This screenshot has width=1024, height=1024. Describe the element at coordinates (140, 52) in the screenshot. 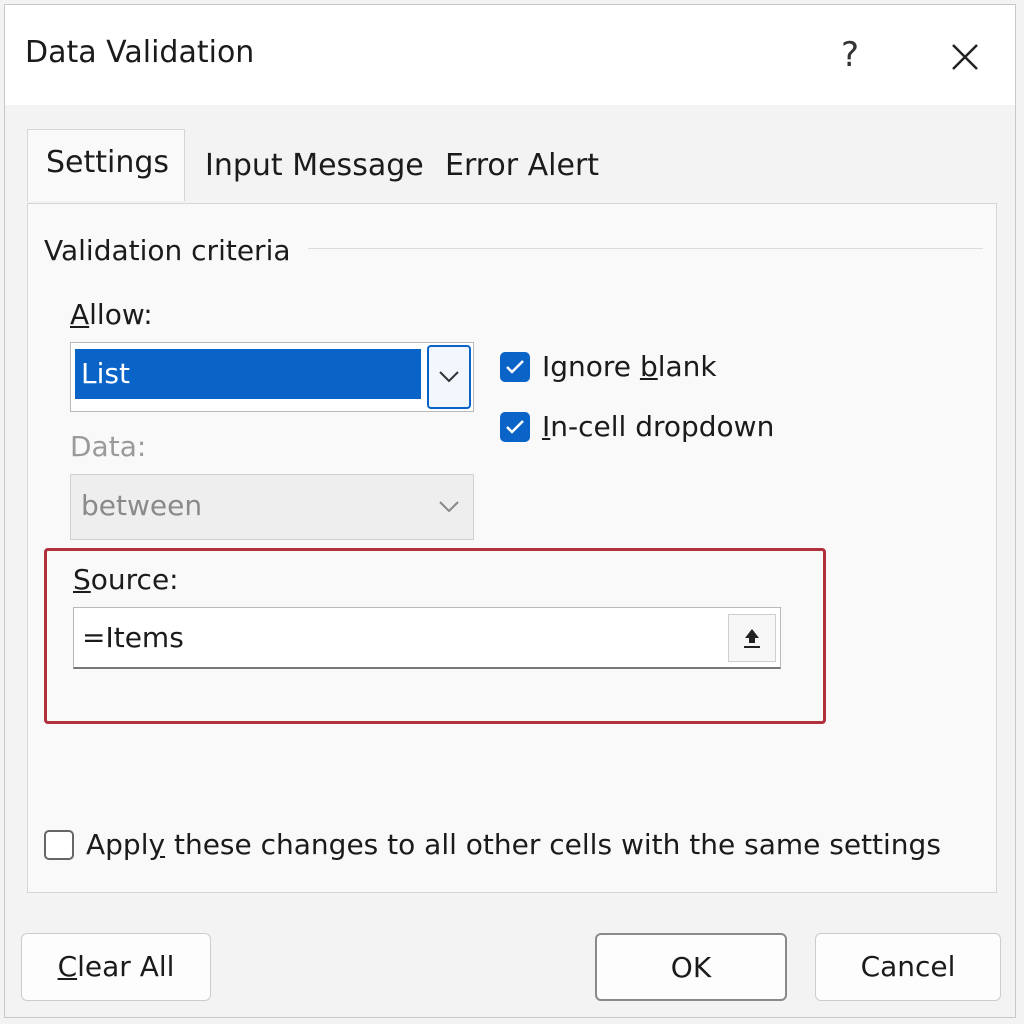

I see `dialog-title: Data Validation` at that location.